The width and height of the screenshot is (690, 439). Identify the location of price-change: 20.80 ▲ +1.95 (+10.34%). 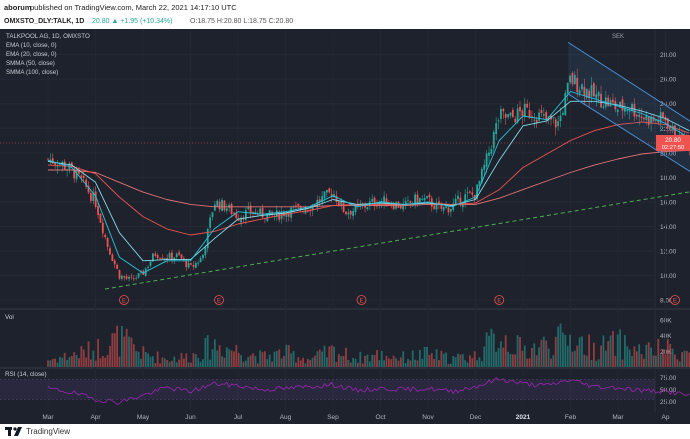
(132, 21).